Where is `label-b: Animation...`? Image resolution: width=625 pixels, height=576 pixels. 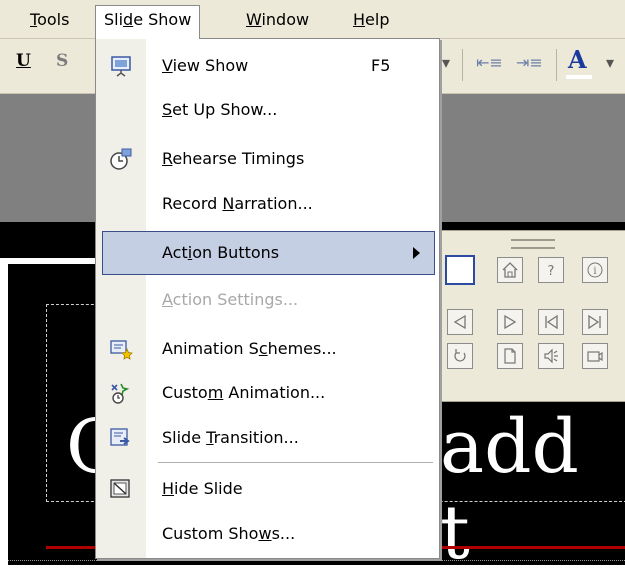
label-b: Animation... is located at coordinates (274, 392).